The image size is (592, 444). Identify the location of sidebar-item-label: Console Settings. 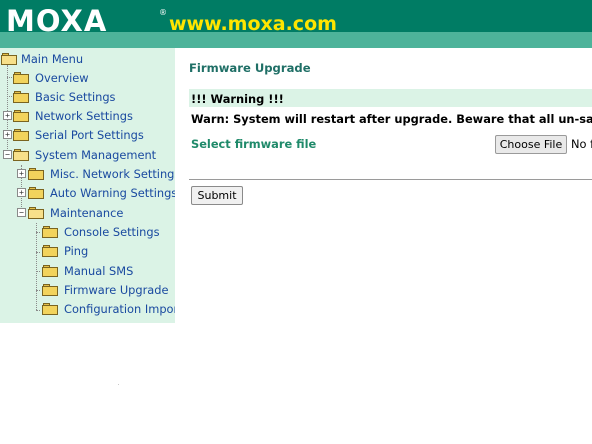
(112, 232).